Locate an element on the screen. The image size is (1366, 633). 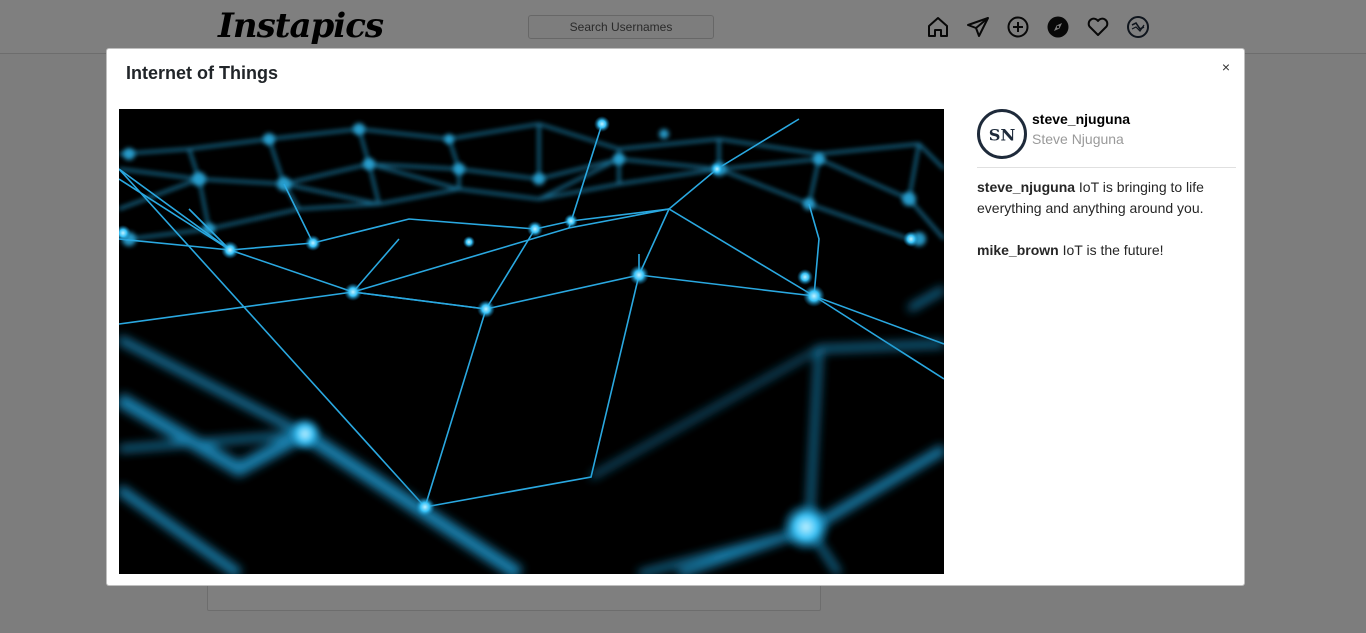
author-header: SN steve_njuguna Steve Njuguna is located at coordinates (1106, 137).